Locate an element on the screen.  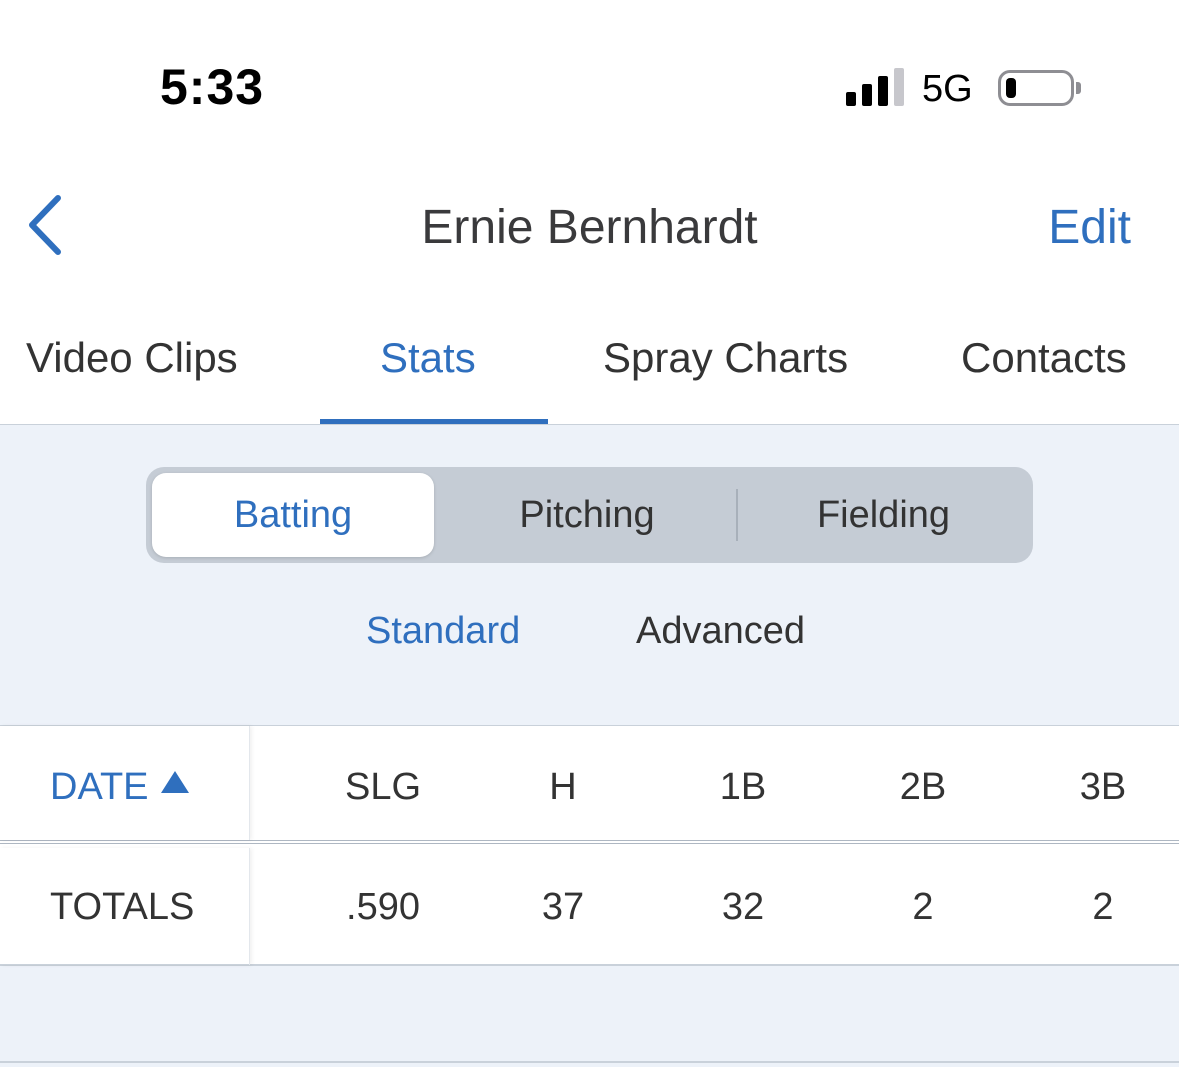
stat-view-toggle: Standard Advanced is located at coordinates (589, 640).